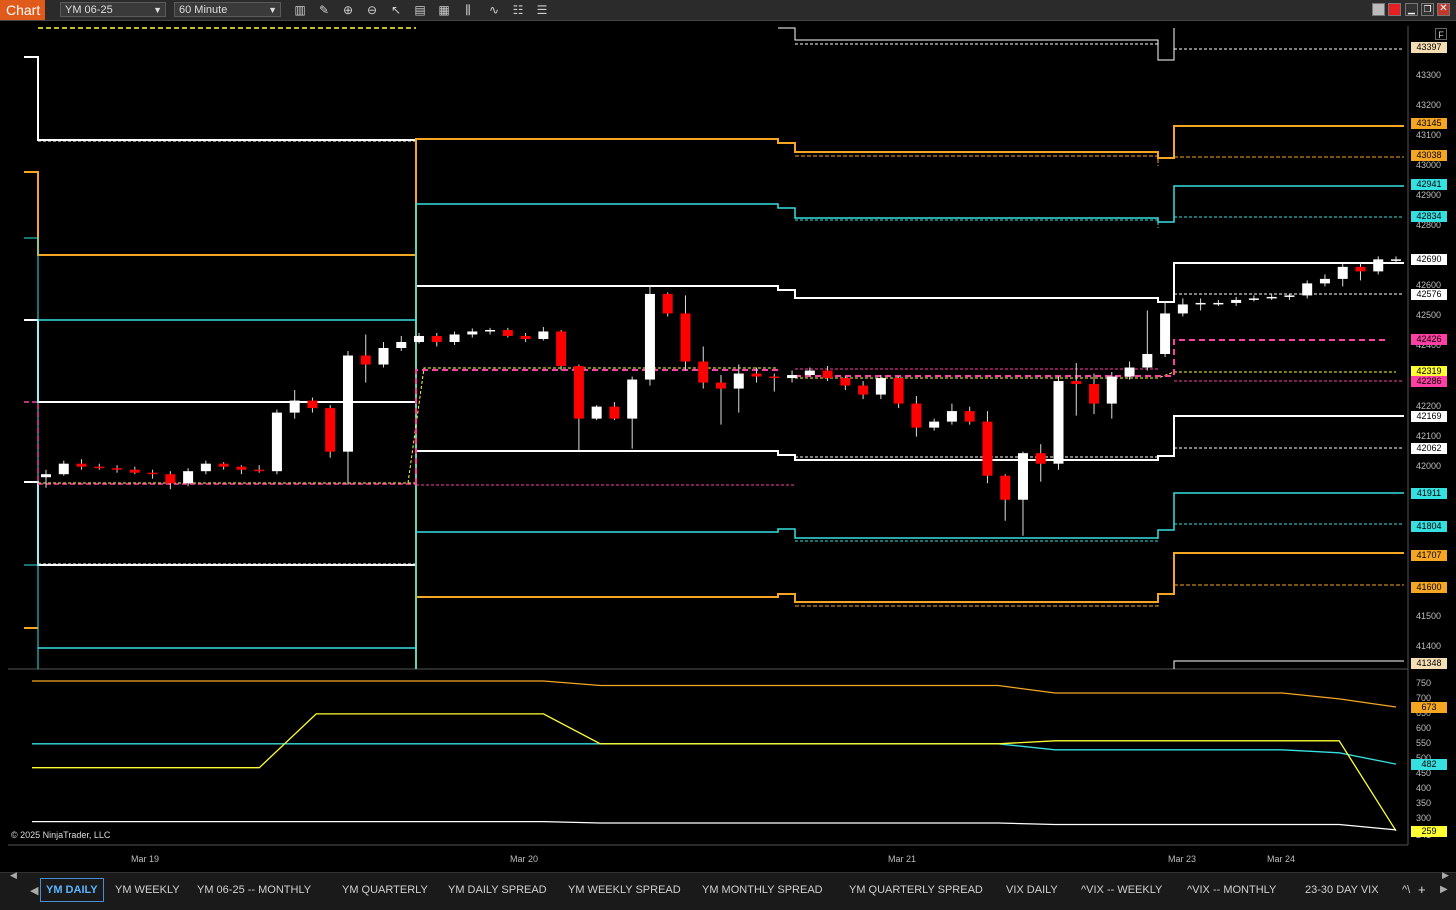  Describe the element at coordinates (1429, 615) in the screenshot. I see `price-tick-label: 41500` at that location.